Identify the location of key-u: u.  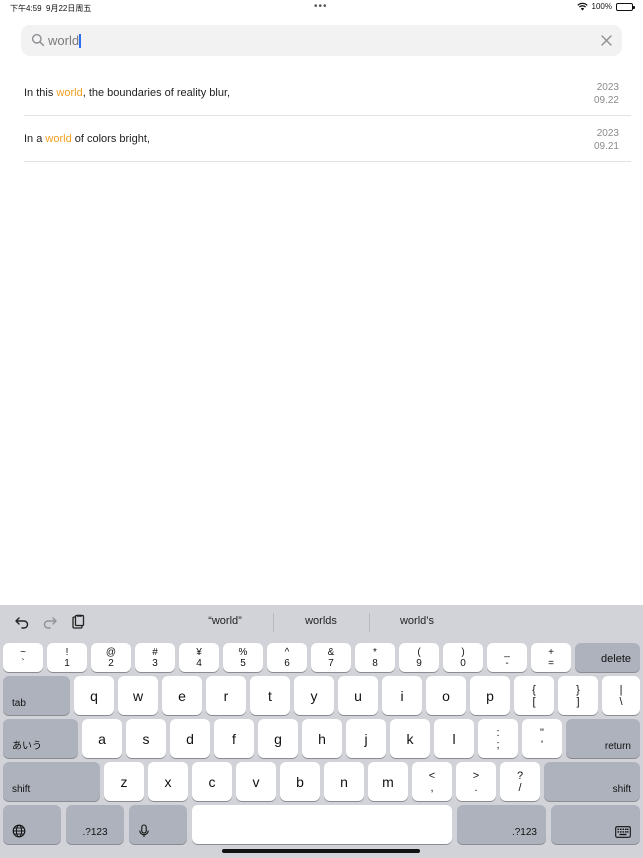
(358, 695).